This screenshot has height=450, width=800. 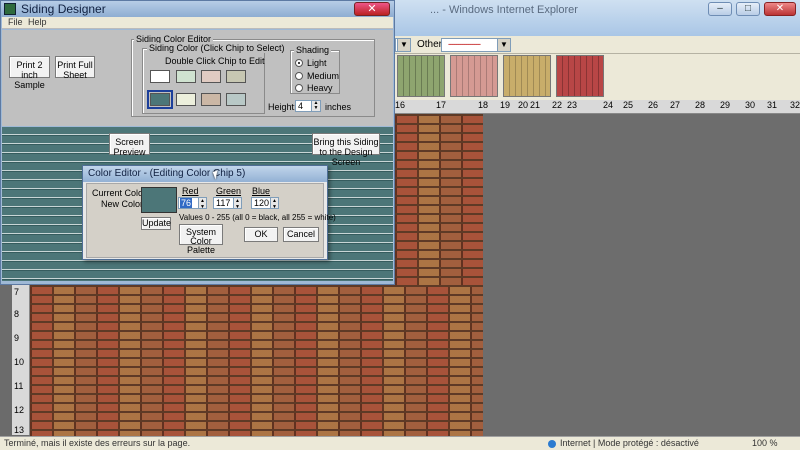 What do you see at coordinates (629, 443) in the screenshot?
I see `zone-status: Internet | Mode protégé : désactivé` at bounding box center [629, 443].